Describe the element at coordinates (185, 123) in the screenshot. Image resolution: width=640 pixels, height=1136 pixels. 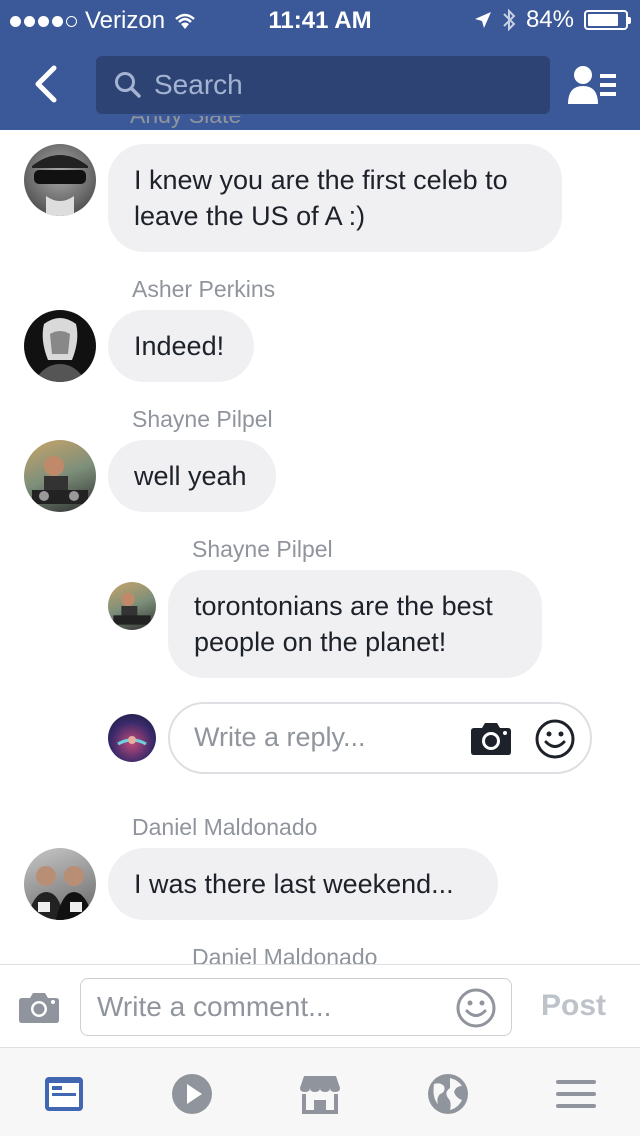
I see `comment-author-name: Andy Slate` at that location.